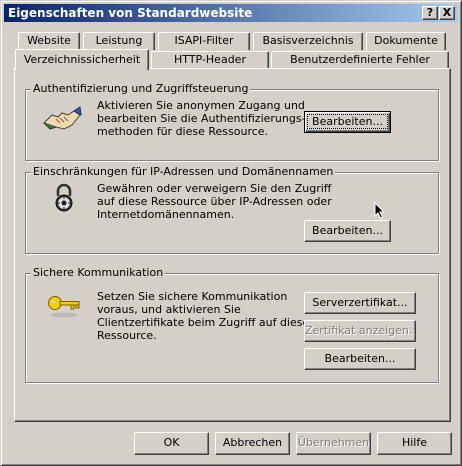  Describe the element at coordinates (98, 272) in the screenshot. I see `secure-group-title: Sichere Kommunikation` at that location.